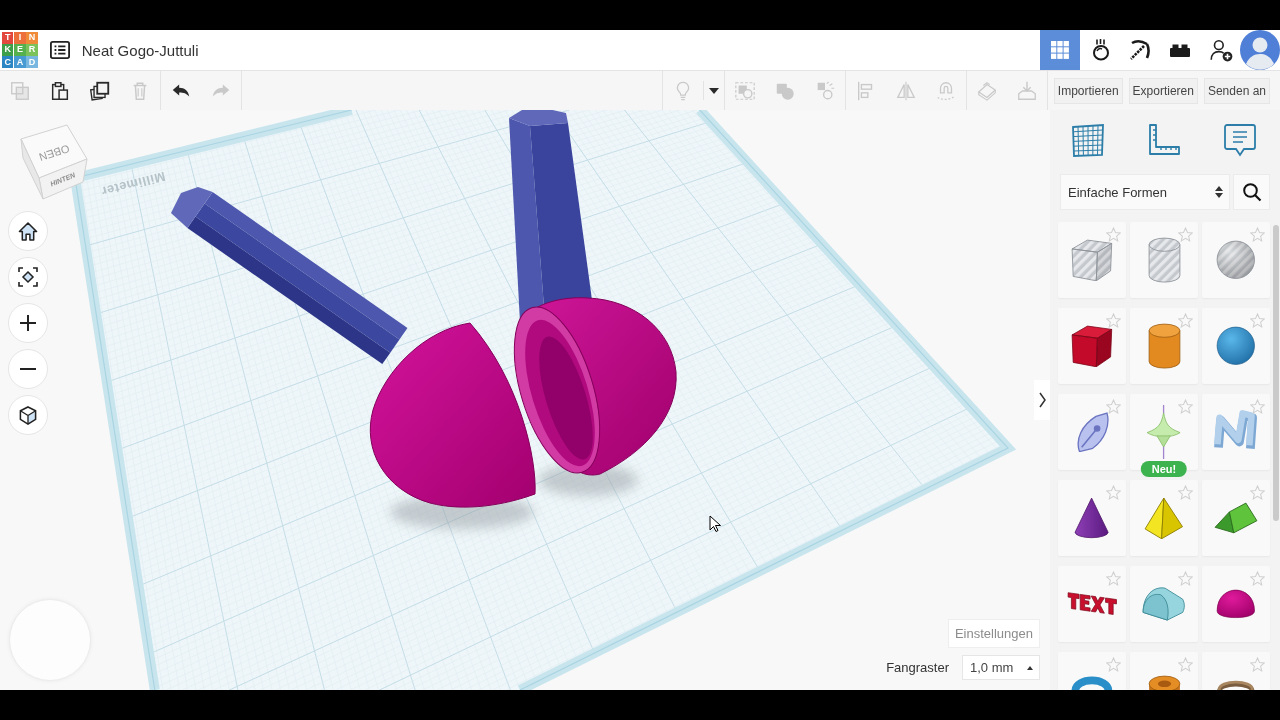 The width and height of the screenshot is (1280, 720). What do you see at coordinates (32, 50) in the screenshot?
I see `logo-letter: R` at bounding box center [32, 50].